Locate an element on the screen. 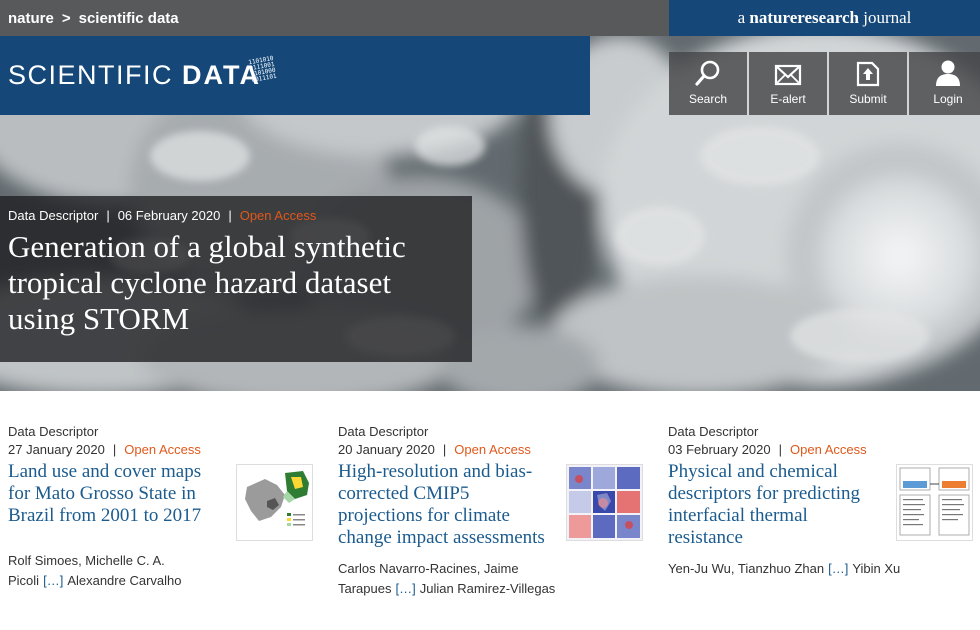  scientific-data-logo: SCIENTIFIC DATA is located at coordinates (134, 75).